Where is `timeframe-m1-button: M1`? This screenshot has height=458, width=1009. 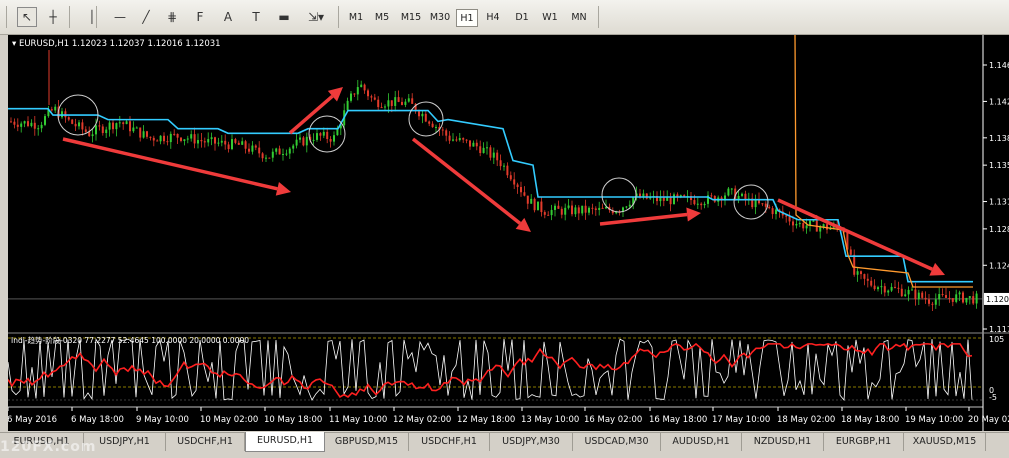 timeframe-m1-button: M1 is located at coordinates (356, 18).